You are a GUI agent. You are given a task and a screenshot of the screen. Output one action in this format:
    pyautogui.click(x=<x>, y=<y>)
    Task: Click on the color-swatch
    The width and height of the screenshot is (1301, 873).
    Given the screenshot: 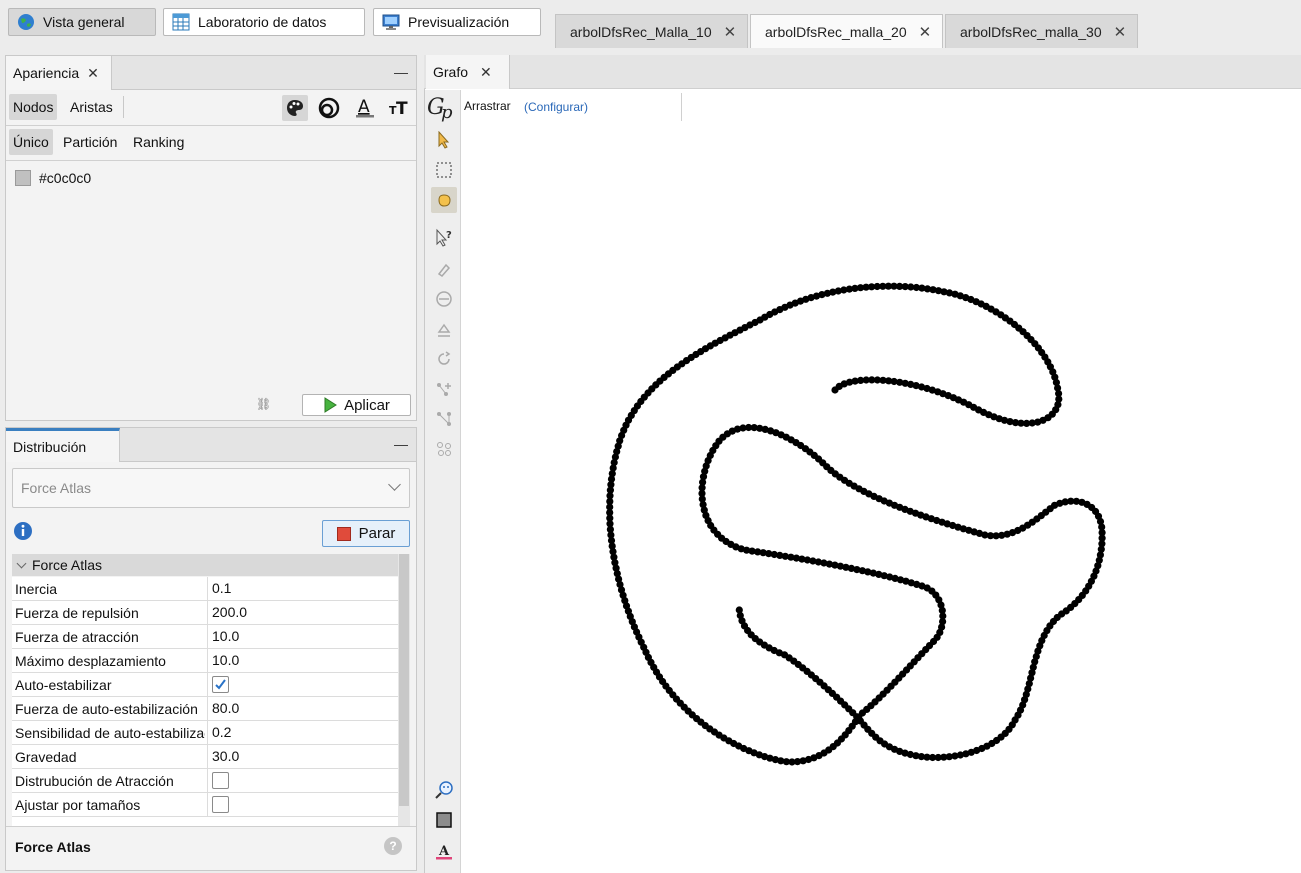 What is the action you would take?
    pyautogui.click(x=23, y=178)
    